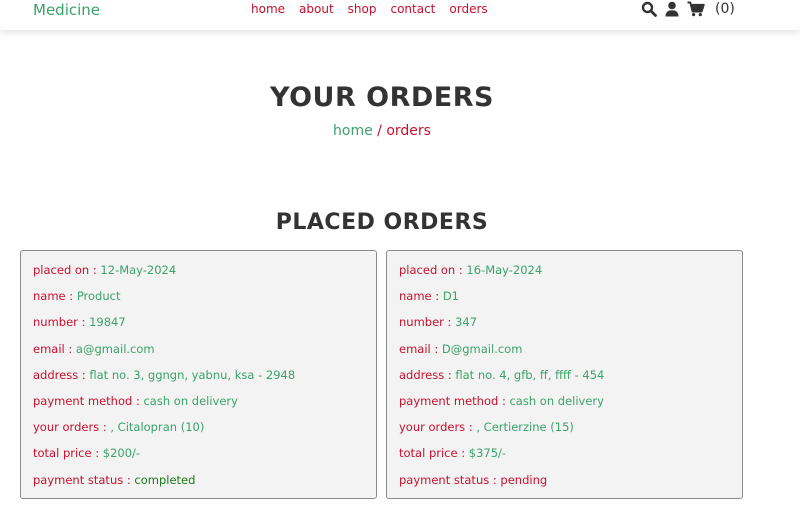 The width and height of the screenshot is (800, 505). What do you see at coordinates (382, 97) in the screenshot?
I see `page-title: YOUR ORDERS` at bounding box center [382, 97].